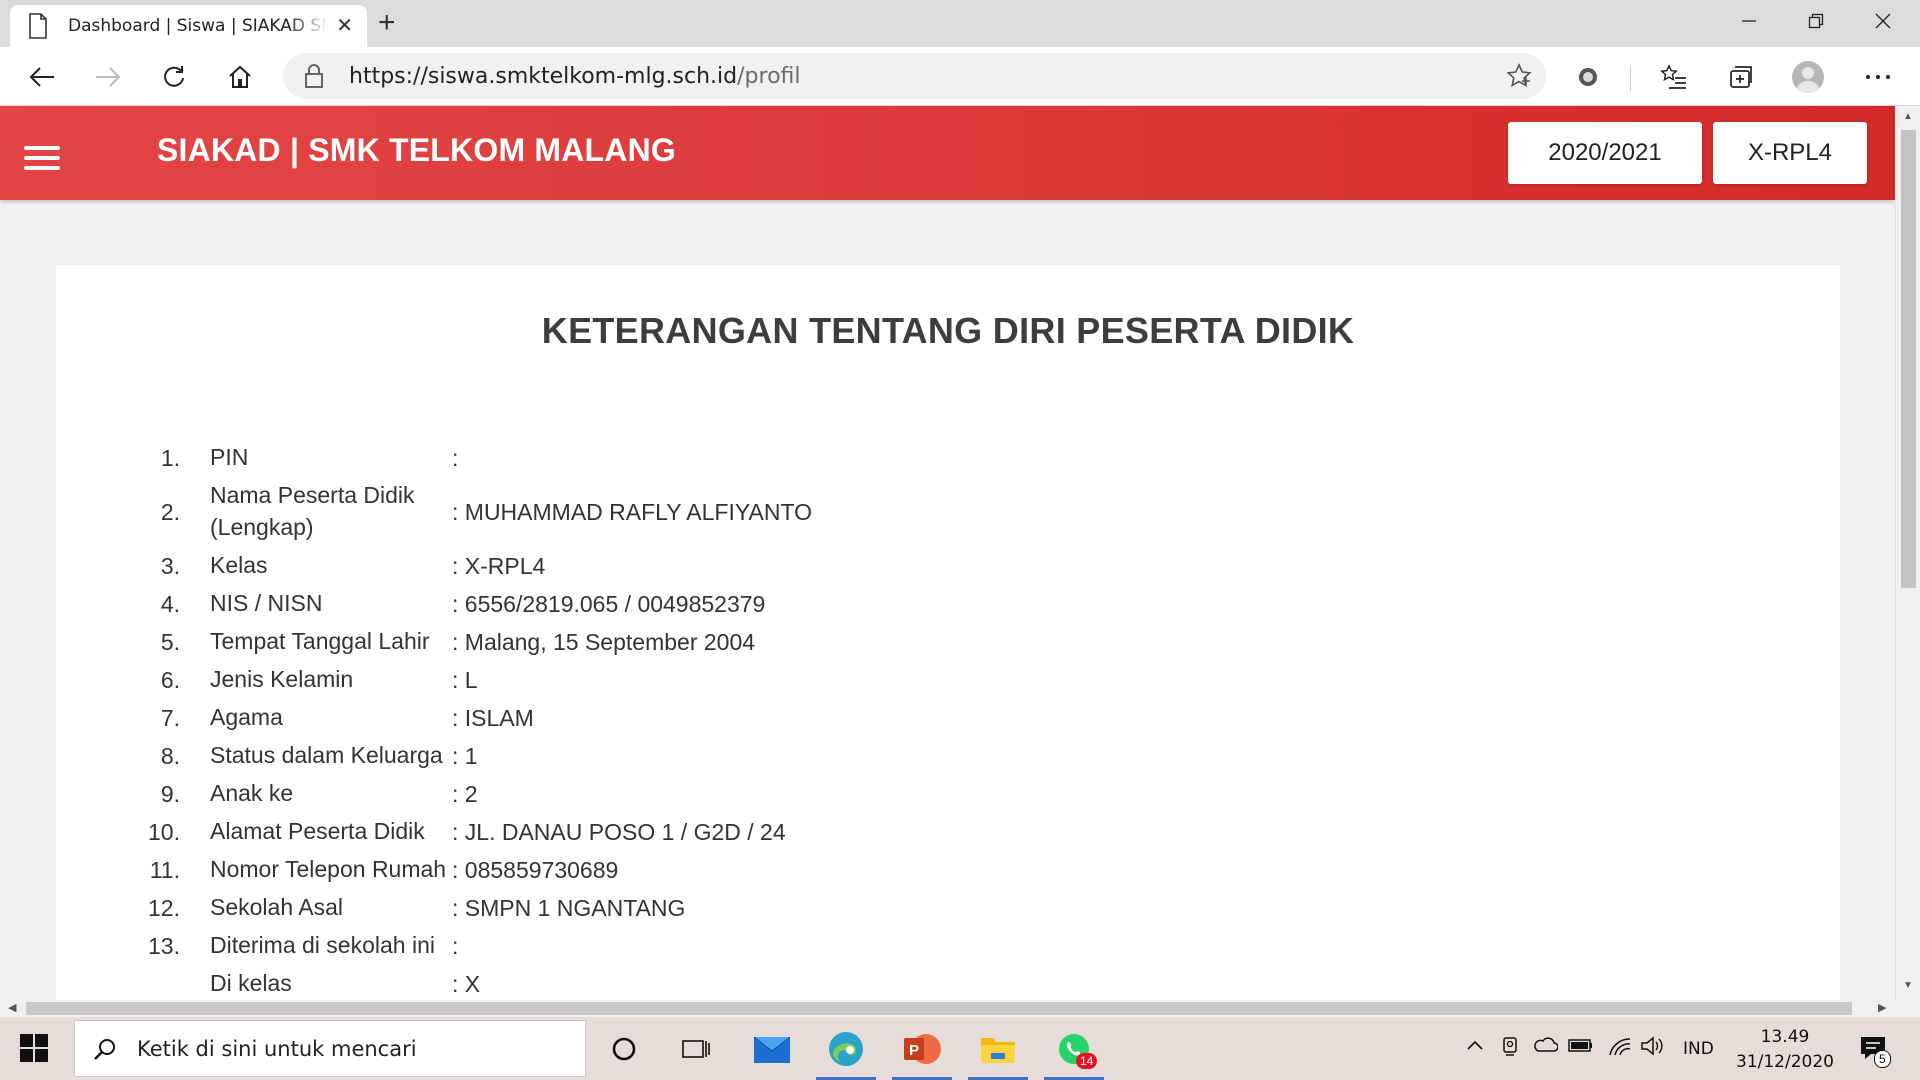  I want to click on field-label: Kelas, so click(239, 565).